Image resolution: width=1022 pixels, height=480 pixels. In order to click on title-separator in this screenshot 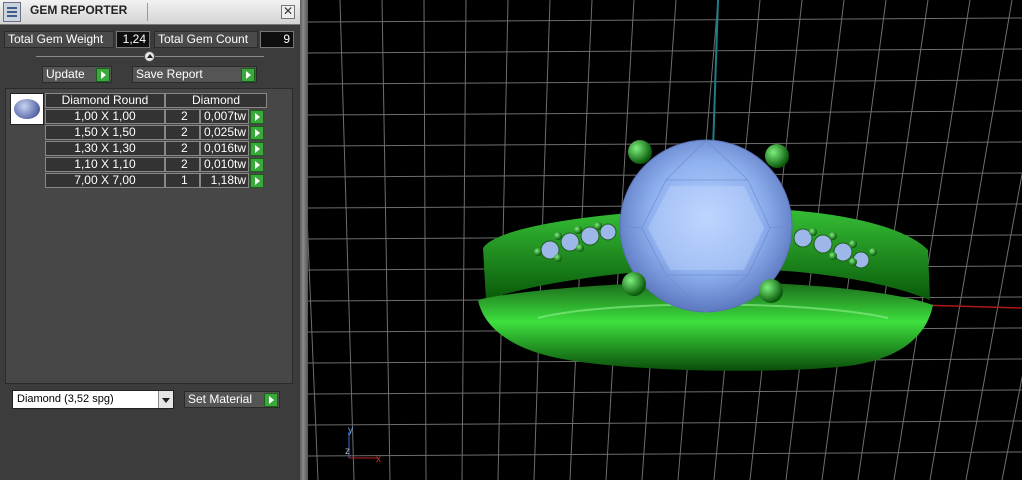, I will do `click(147, 12)`.